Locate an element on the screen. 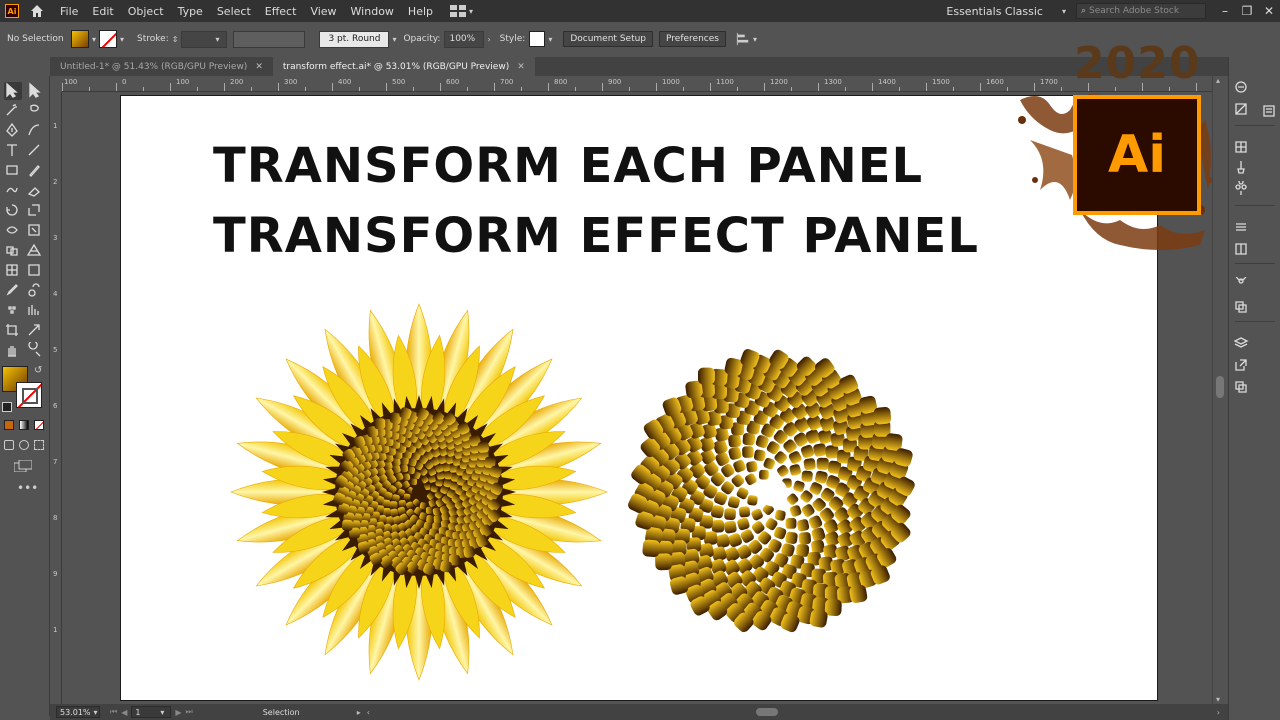  draw-normal-icon is located at coordinates (9, 445).